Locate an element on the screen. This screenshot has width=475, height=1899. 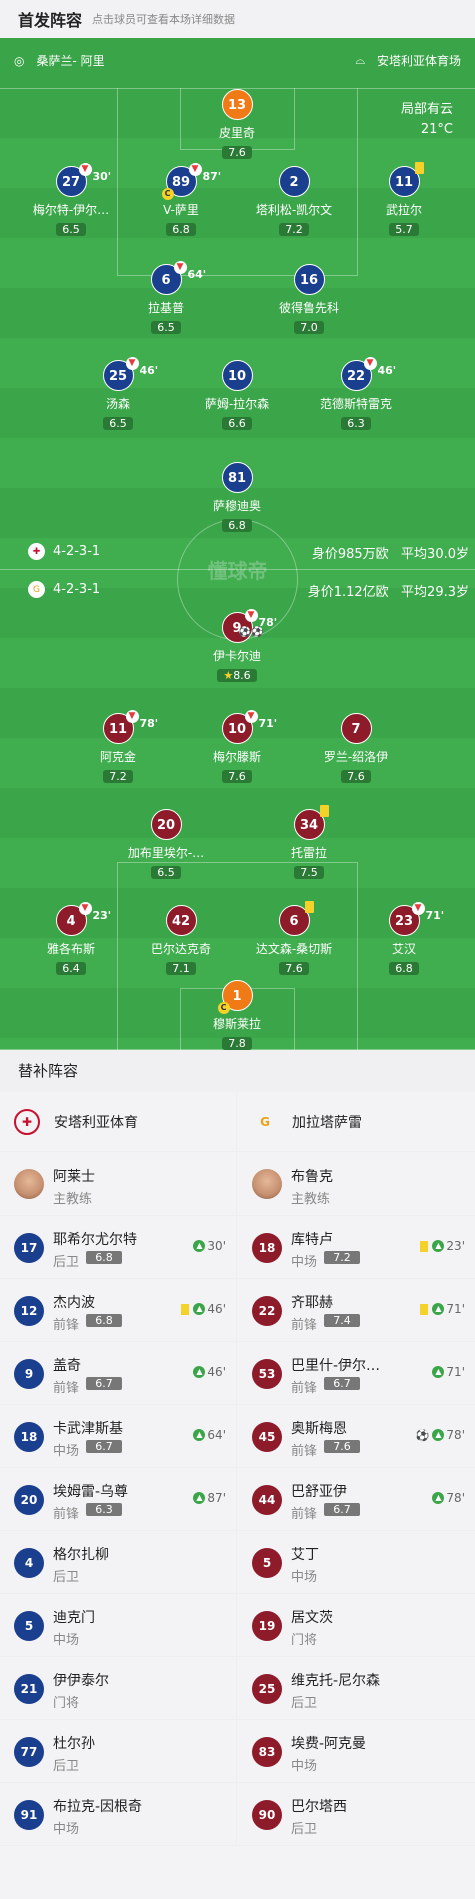
sub-row: 44 巴舒亚伊 前锋 6.7 ▲ 78' is located at coordinates (356, 1499).